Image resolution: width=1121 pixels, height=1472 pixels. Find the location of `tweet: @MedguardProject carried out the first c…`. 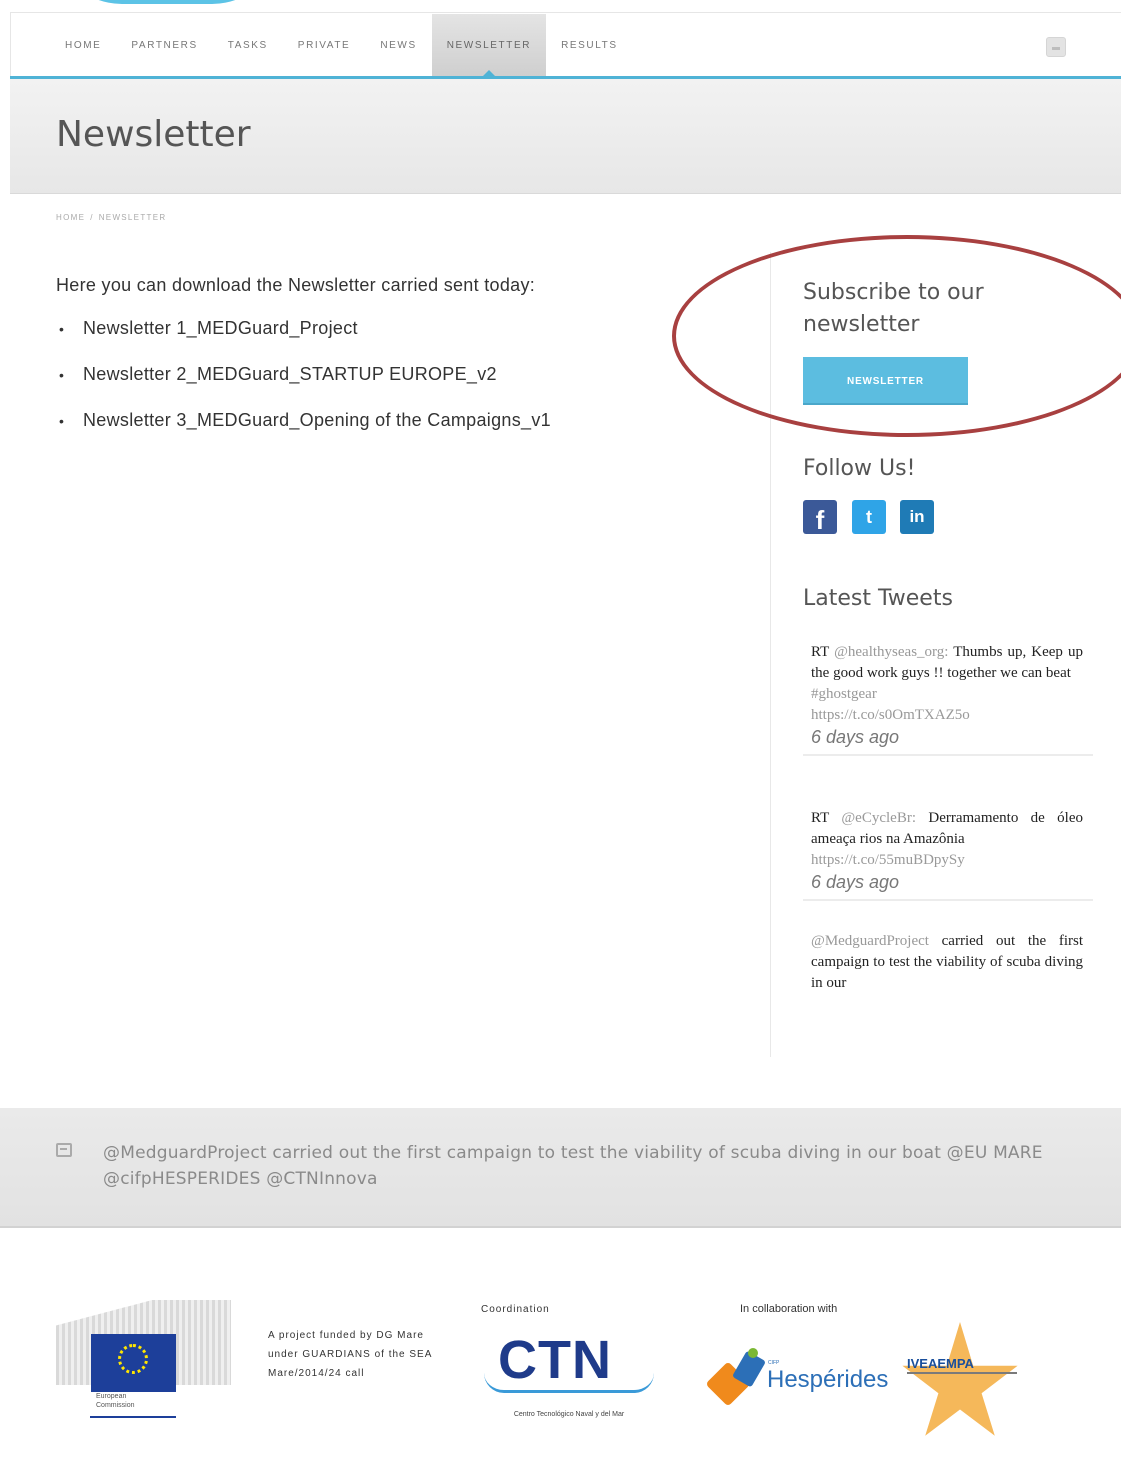

tweet: @MedguardProject carried out the first c… is located at coordinates (948, 961).